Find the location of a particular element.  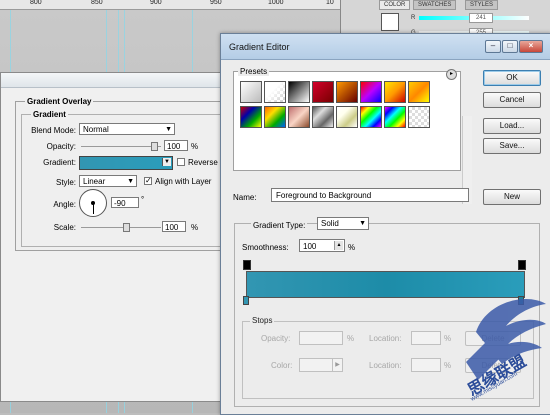

opacity-label: Opacity: is located at coordinates (61, 146).